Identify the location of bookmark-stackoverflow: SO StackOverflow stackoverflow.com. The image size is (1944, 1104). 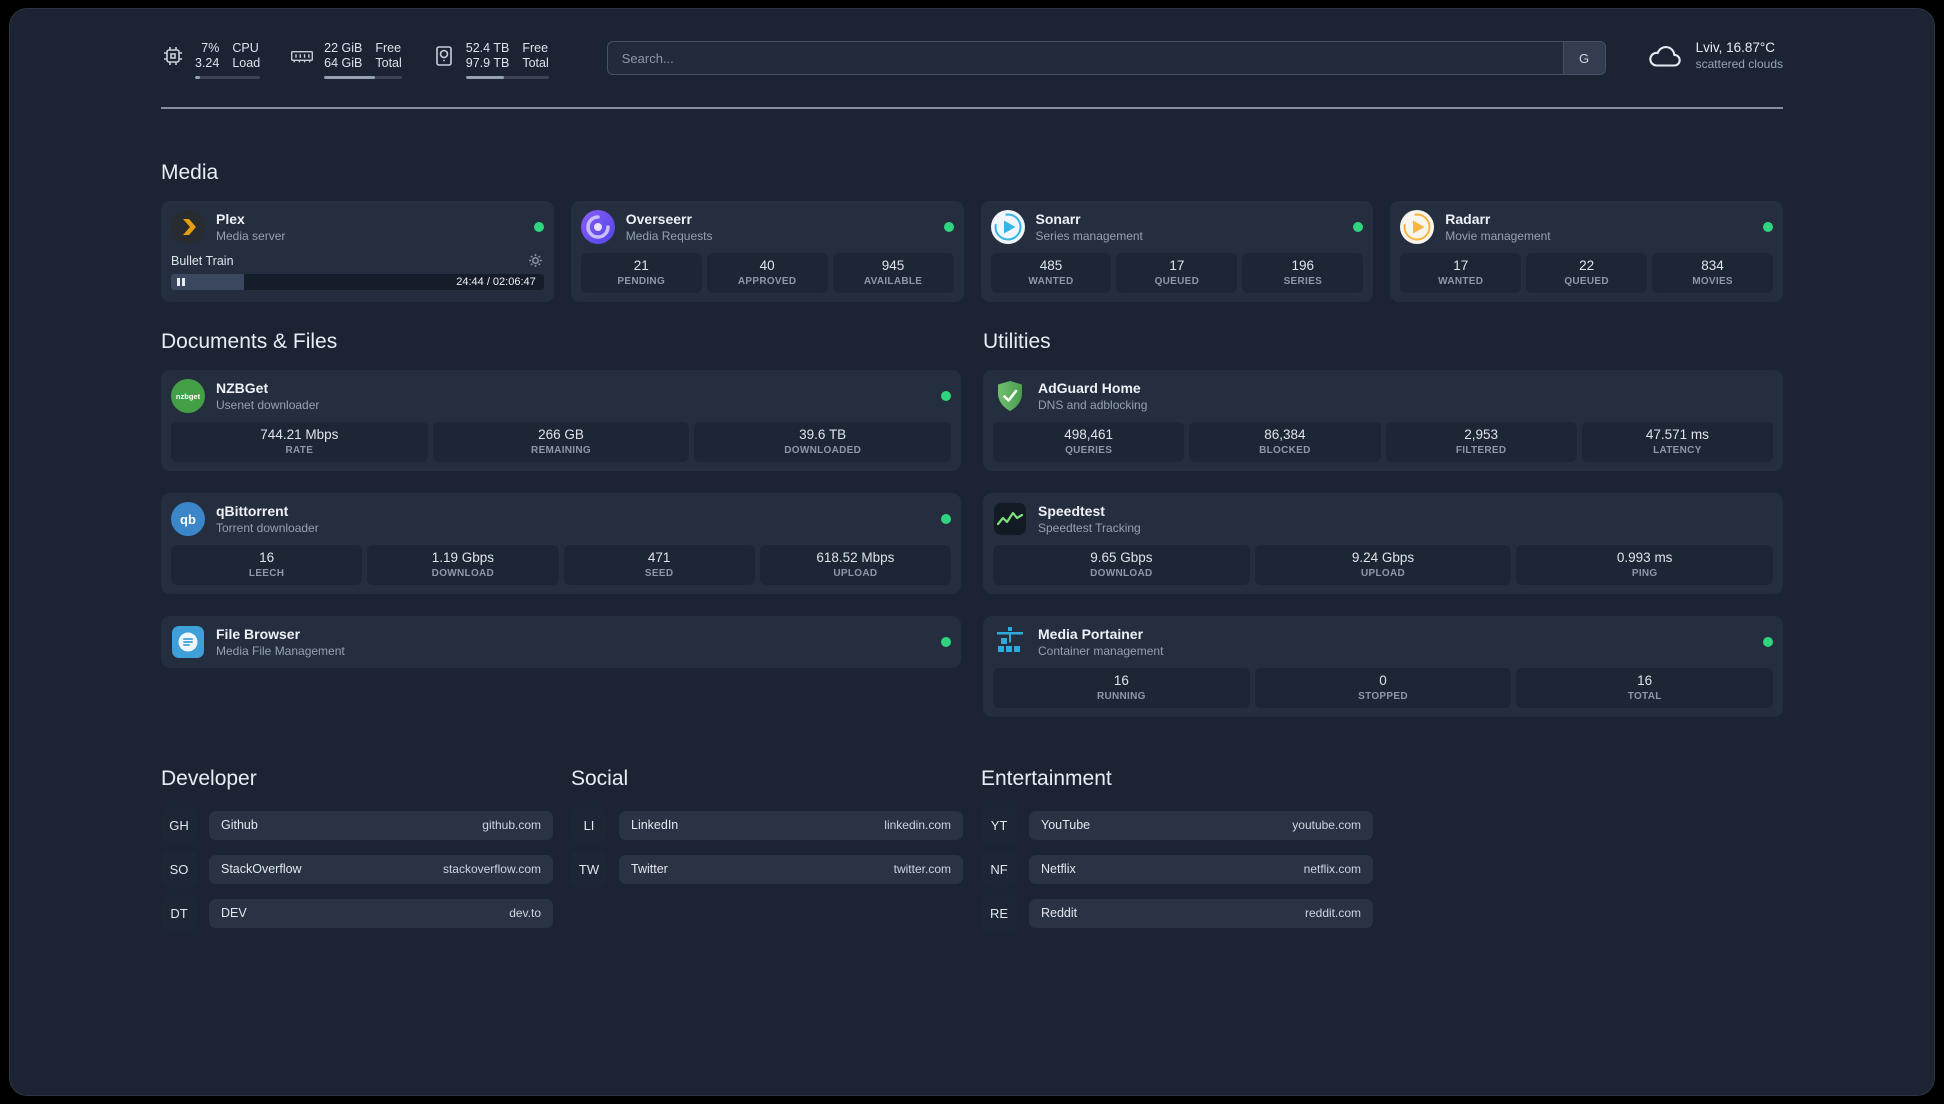
(357, 869).